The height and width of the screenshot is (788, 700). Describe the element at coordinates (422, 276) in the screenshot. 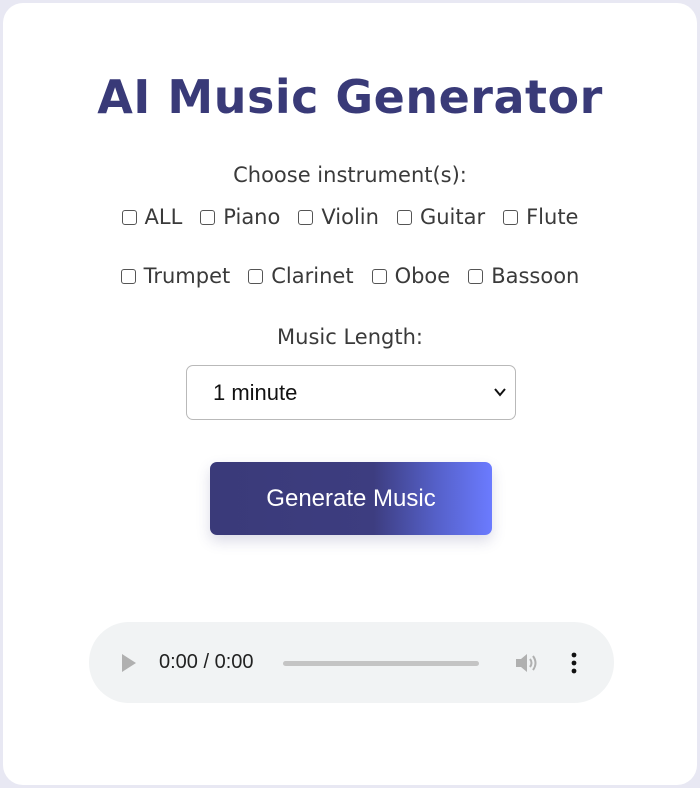

I see `checkbox-label: Oboe` at that location.